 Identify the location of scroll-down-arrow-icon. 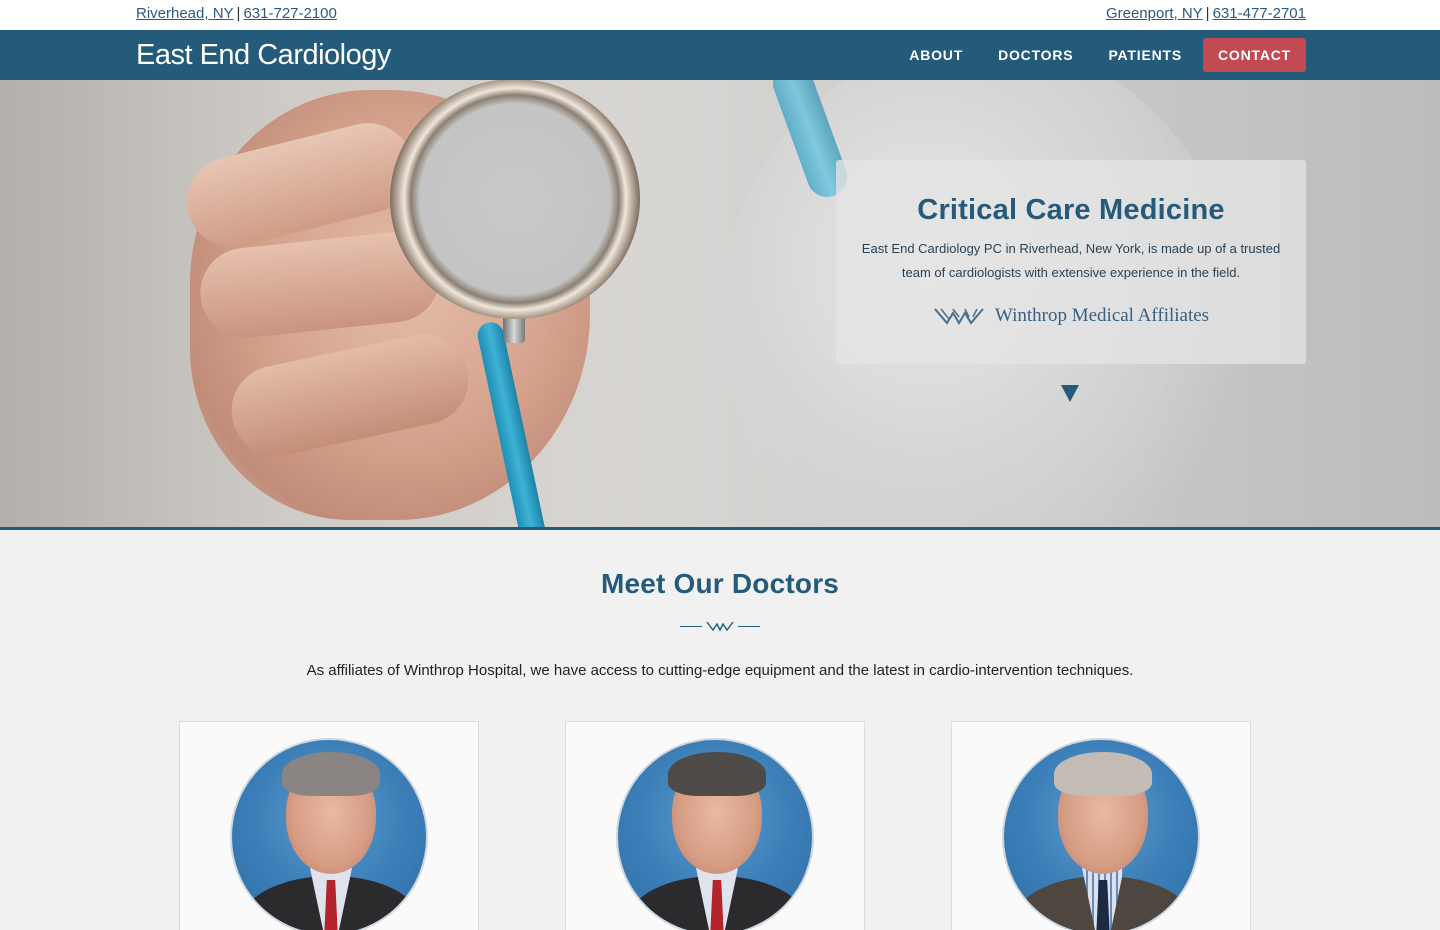
(1070, 393).